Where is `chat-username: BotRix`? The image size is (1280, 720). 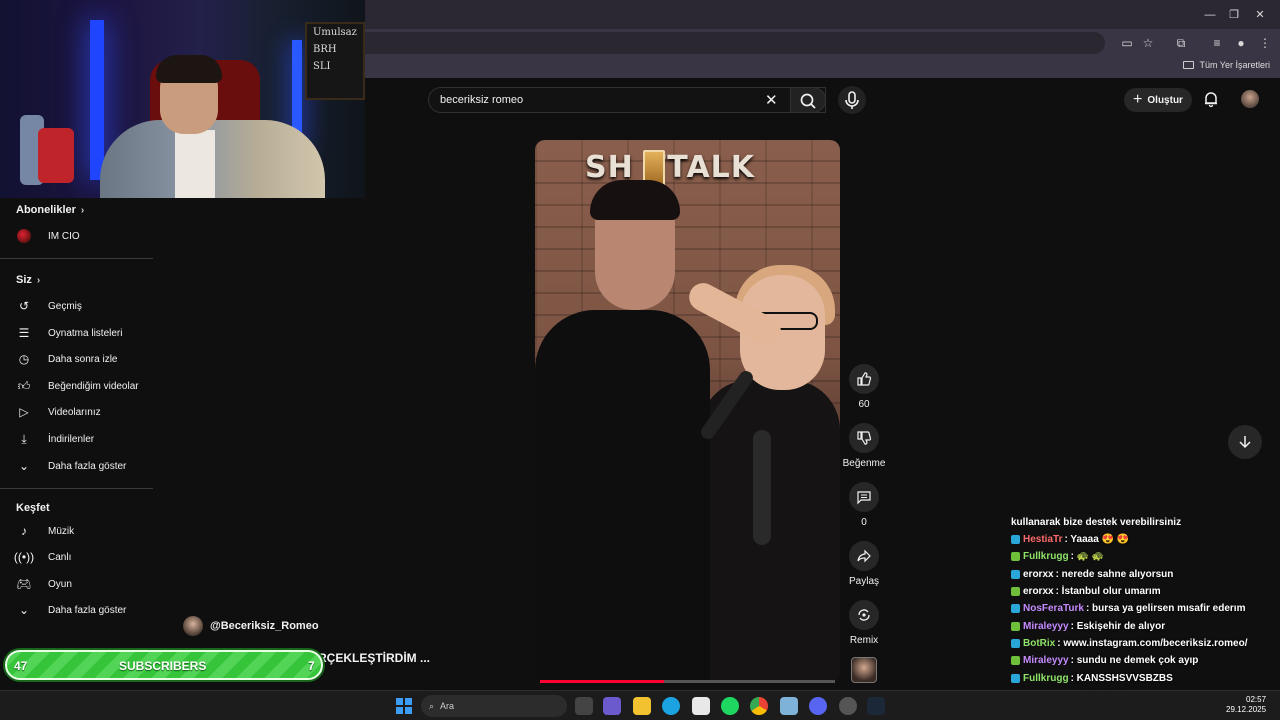 chat-username: BotRix is located at coordinates (1039, 643).